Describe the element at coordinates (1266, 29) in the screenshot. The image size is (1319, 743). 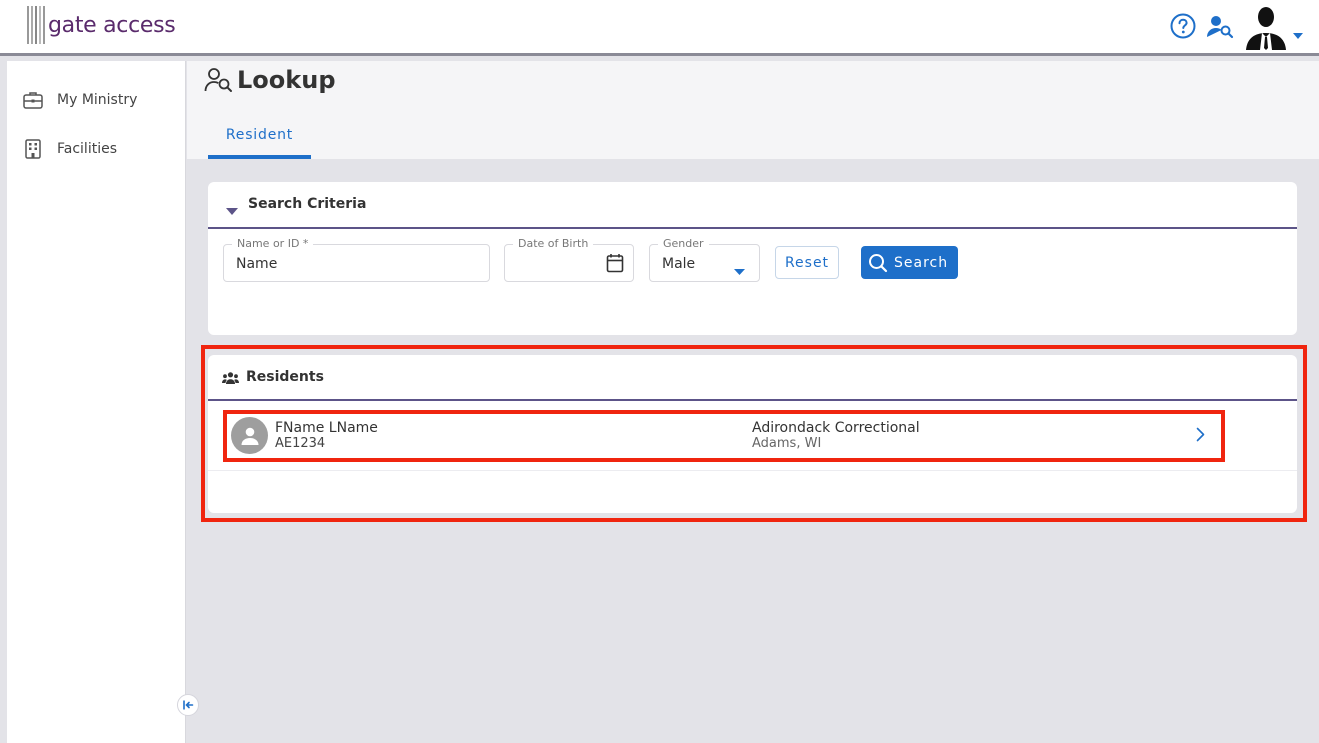
I see `profile-avatar-icon` at that location.